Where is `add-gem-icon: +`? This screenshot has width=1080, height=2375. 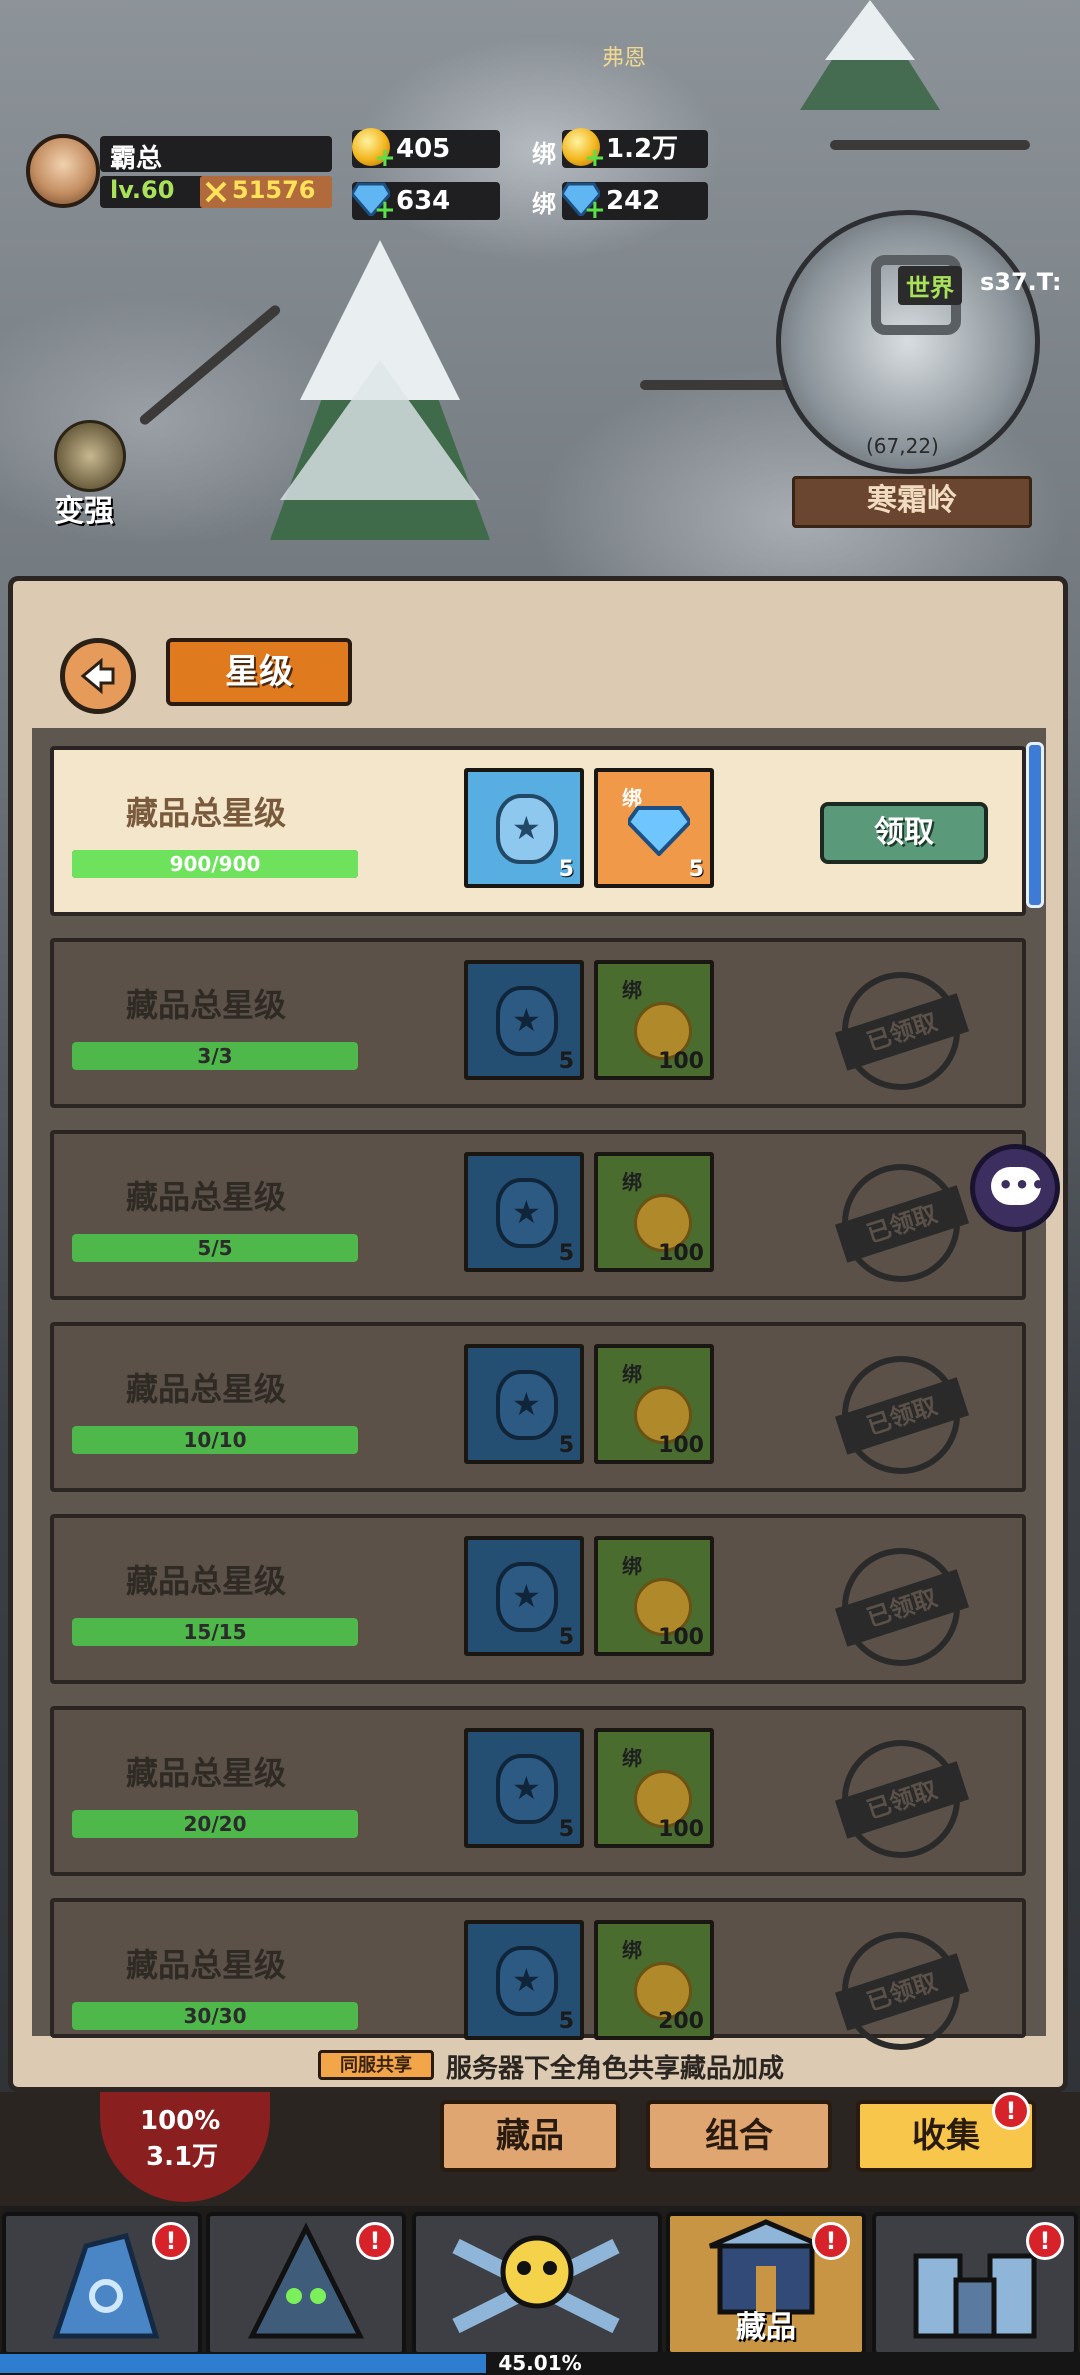 add-gem-icon: + is located at coordinates (385, 210).